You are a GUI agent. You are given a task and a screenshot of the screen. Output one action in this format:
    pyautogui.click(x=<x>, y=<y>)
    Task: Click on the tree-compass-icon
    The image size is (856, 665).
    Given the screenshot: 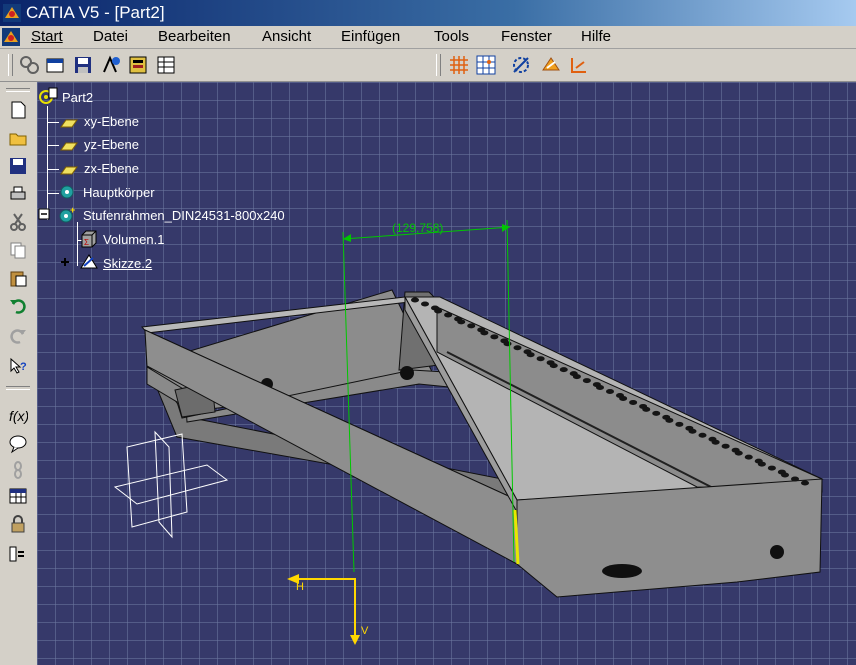 What is the action you would take?
    pyautogui.click(x=111, y=65)
    